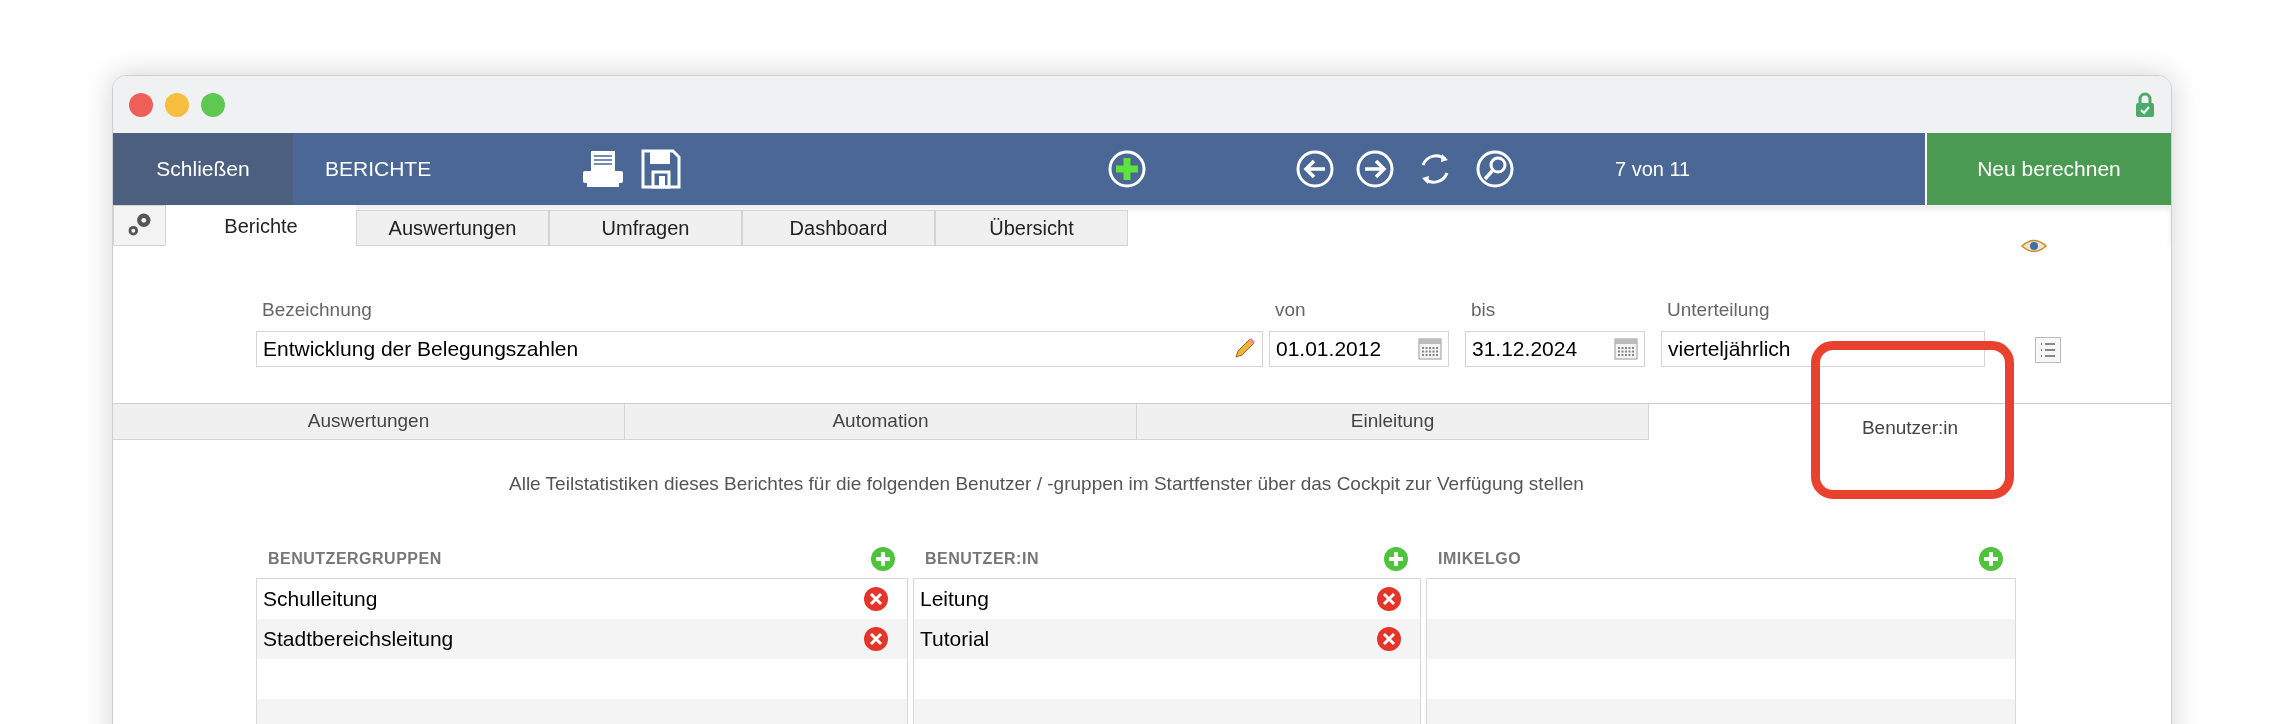 The height and width of the screenshot is (724, 2284). Describe the element at coordinates (1393, 421) in the screenshot. I see `section-tab: Einleitung` at that location.